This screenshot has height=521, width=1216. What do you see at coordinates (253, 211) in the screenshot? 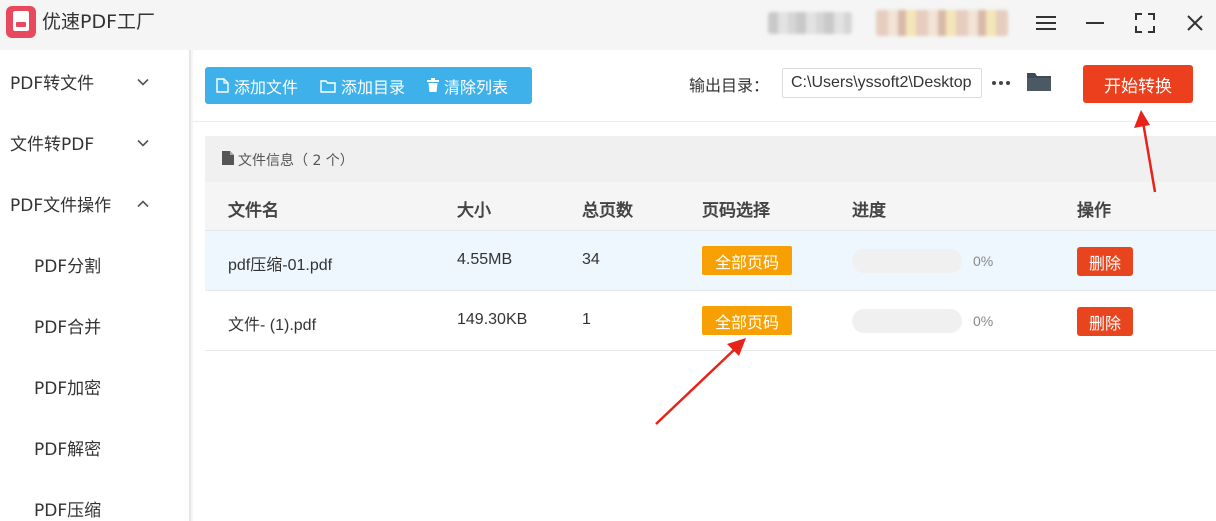
I see `column-header: 文件名` at bounding box center [253, 211].